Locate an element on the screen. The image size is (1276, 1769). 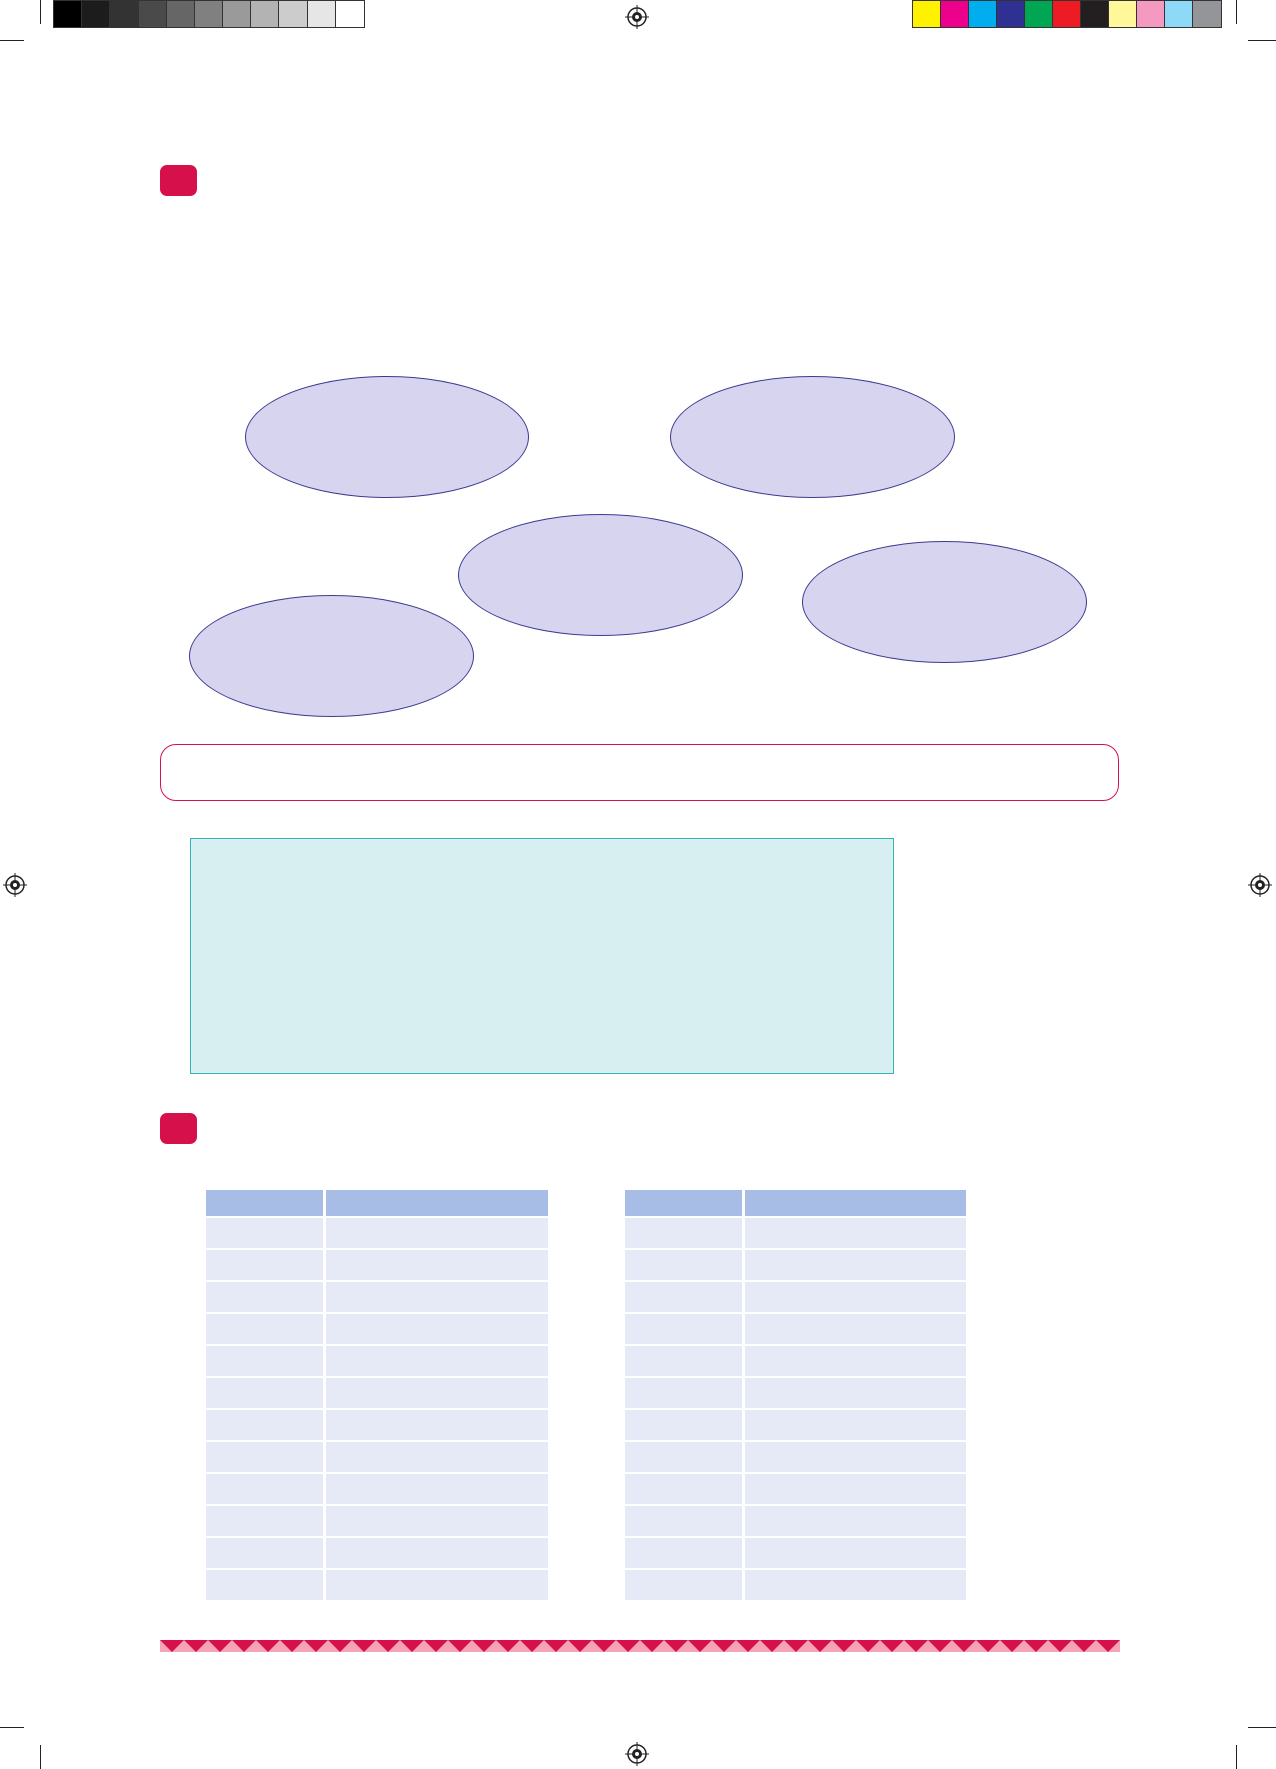
ellipse-right is located at coordinates (944, 602).